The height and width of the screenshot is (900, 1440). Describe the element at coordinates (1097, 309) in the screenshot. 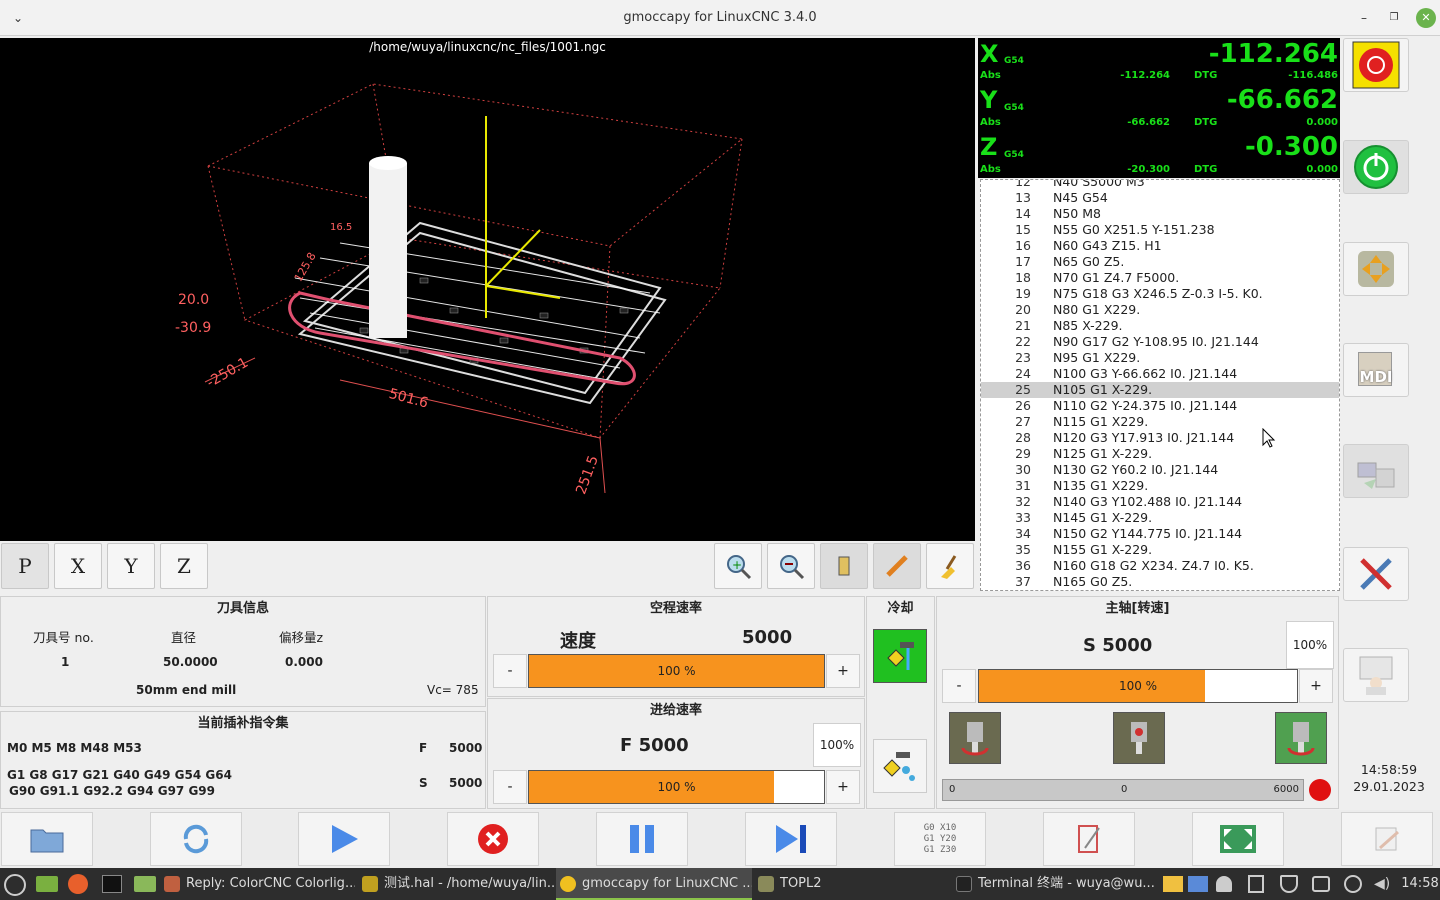

I see `gcode-line-text: N80 G1 X229.` at that location.